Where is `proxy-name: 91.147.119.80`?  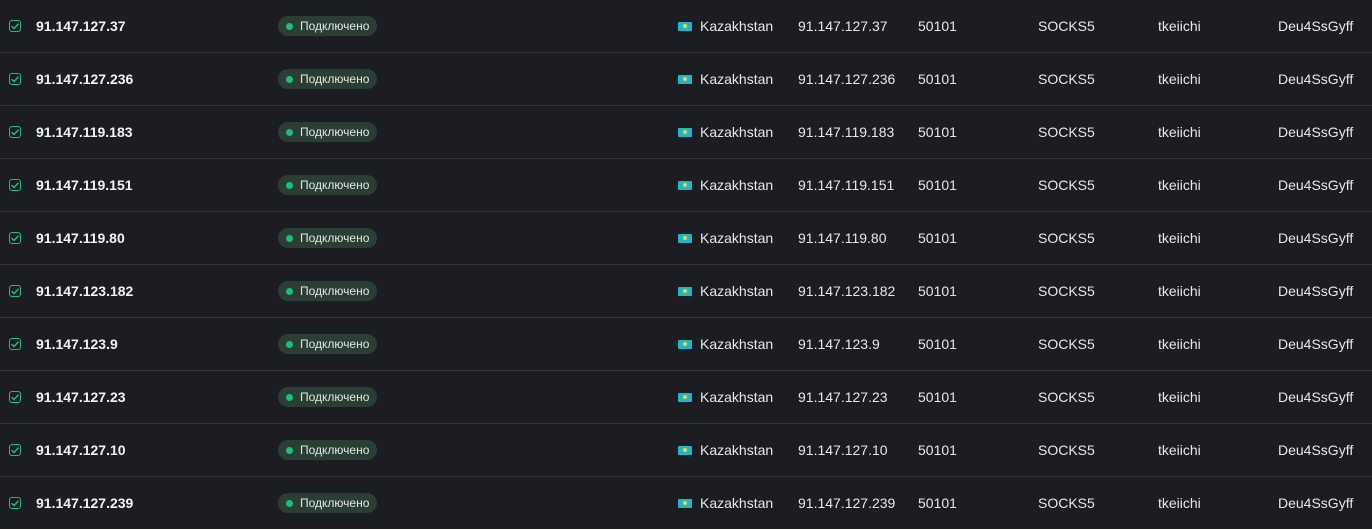
proxy-name: 91.147.119.80 is located at coordinates (80, 238).